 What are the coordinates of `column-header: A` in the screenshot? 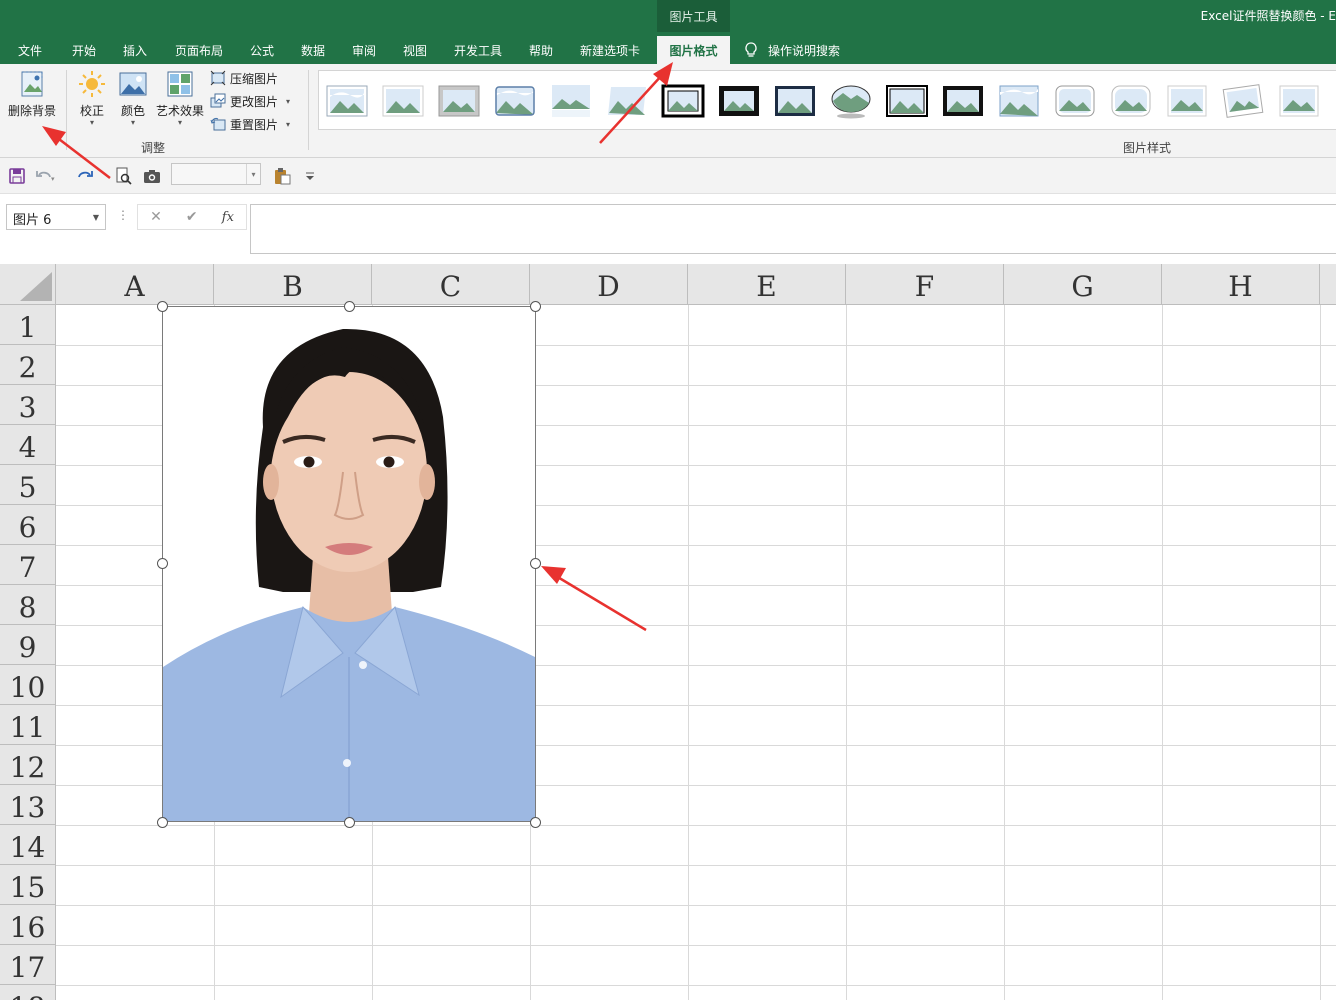 It's located at (135, 284).